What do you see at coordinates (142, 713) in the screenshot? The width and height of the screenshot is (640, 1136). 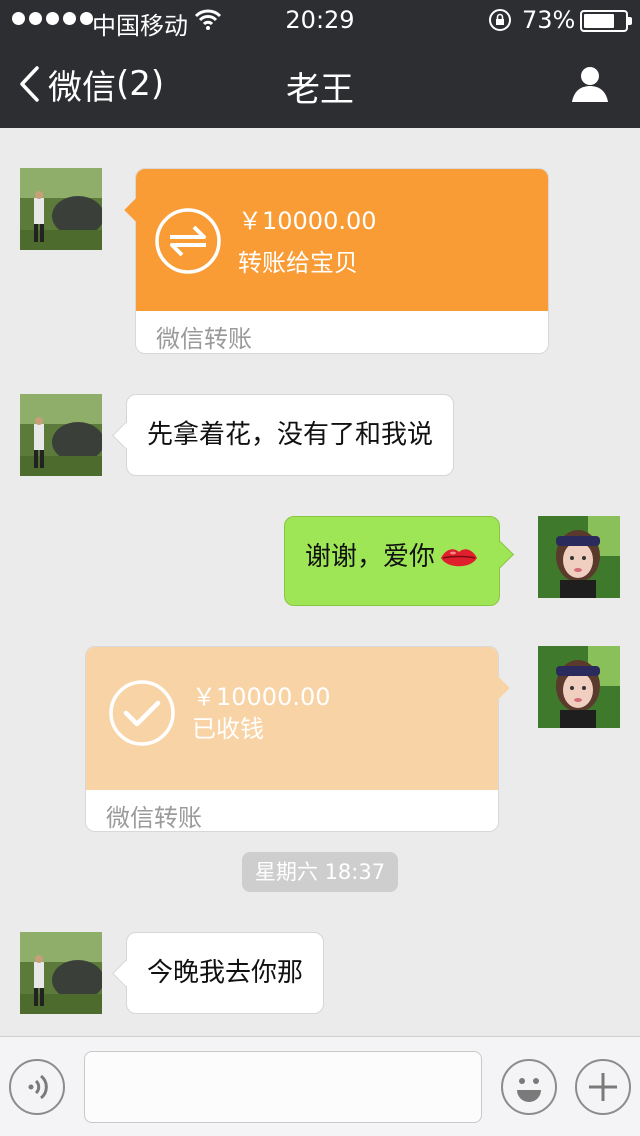 I see `check-circle-icon` at bounding box center [142, 713].